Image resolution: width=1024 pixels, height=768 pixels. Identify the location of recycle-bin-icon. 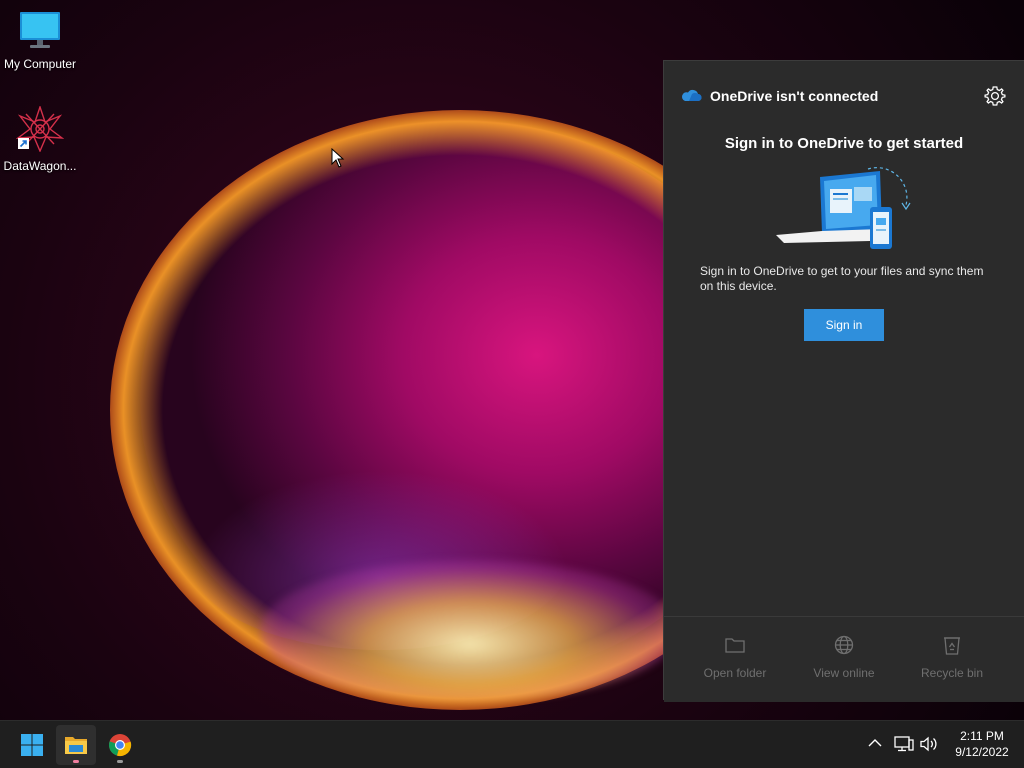
(952, 646).